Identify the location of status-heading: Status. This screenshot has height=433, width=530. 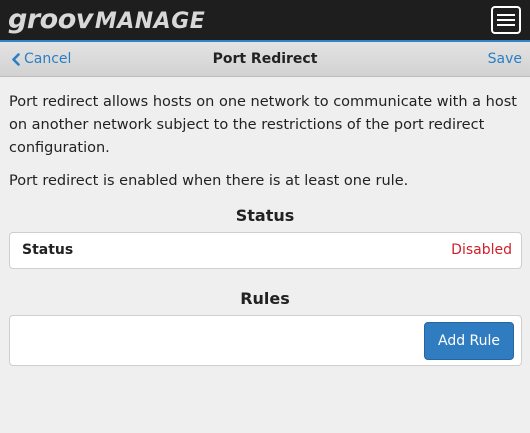
(265, 215).